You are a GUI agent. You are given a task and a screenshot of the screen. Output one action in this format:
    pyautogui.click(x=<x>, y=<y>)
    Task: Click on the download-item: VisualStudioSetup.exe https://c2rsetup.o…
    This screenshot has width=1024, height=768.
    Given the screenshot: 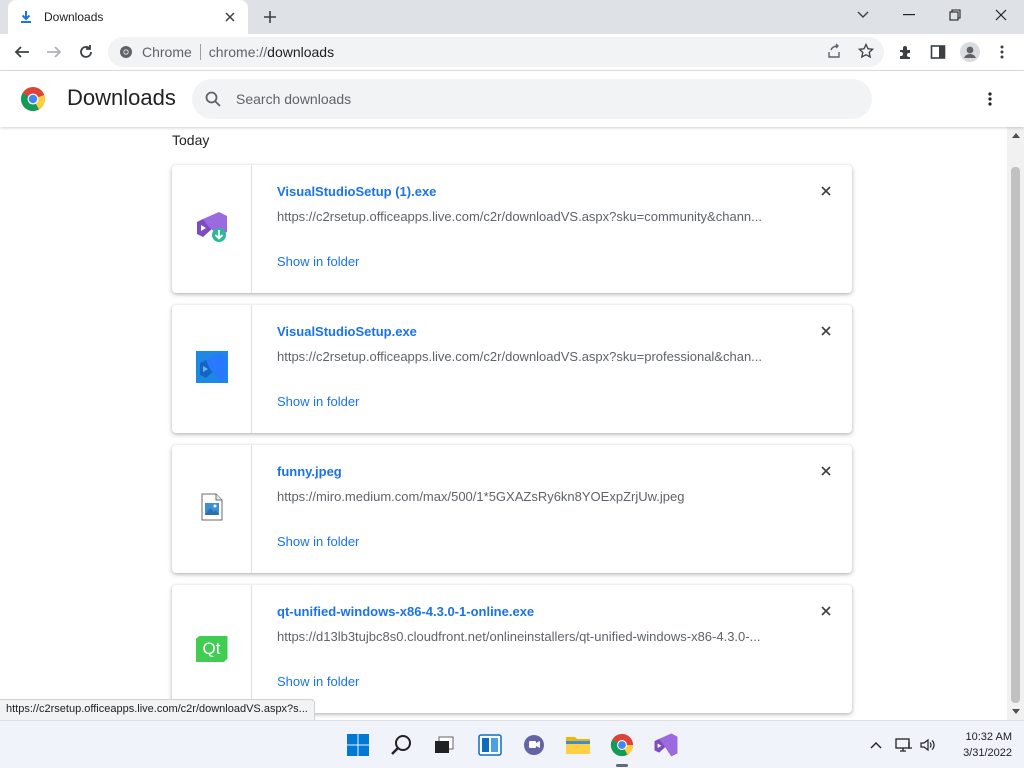 What is the action you would take?
    pyautogui.click(x=512, y=369)
    